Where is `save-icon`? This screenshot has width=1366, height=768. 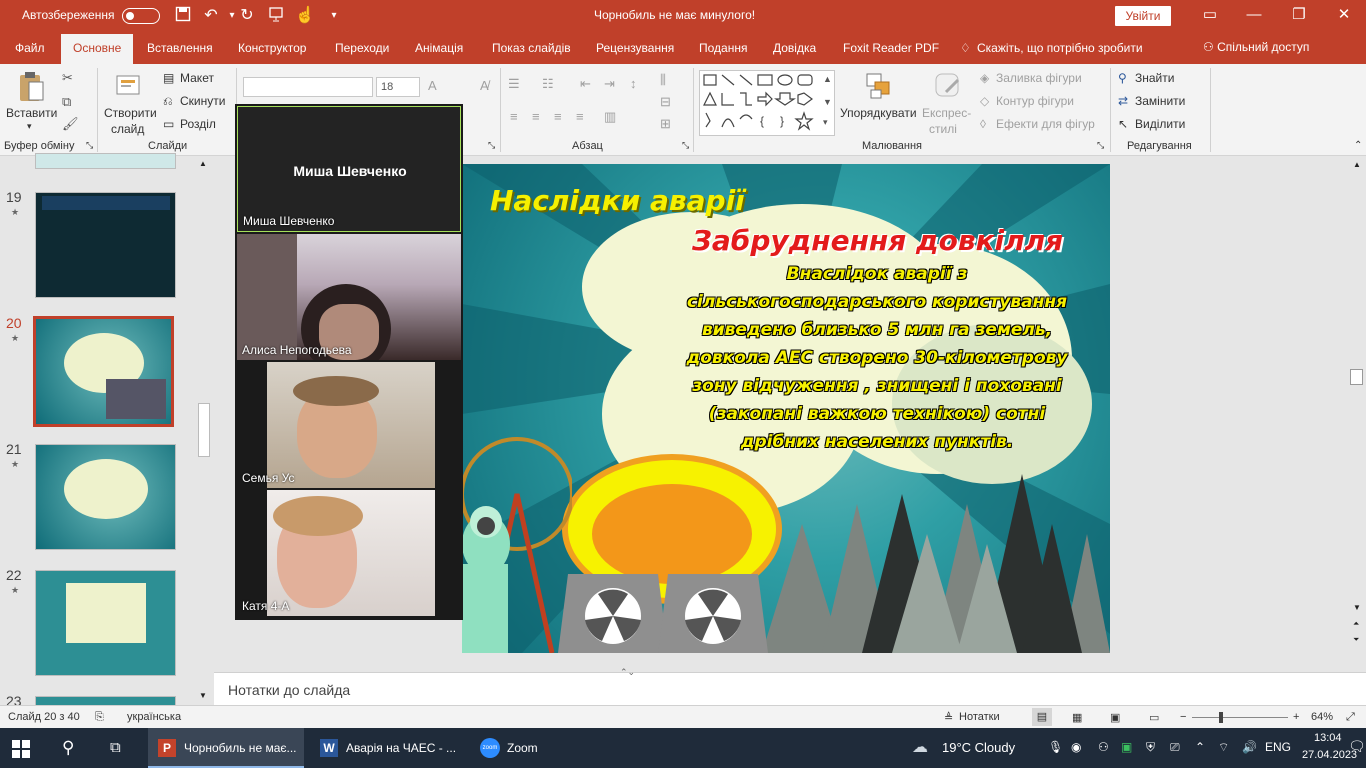
save-icon is located at coordinates (183, 16).